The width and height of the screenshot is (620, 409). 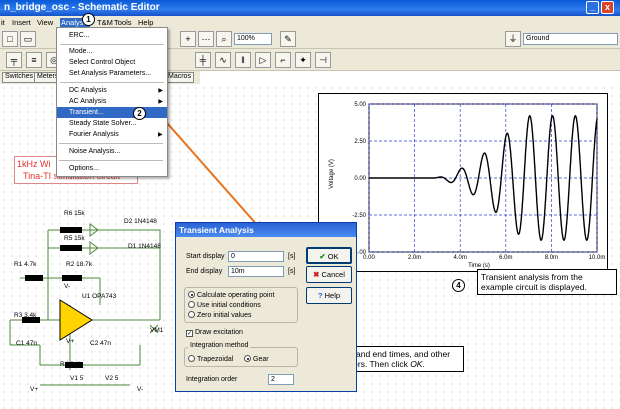 I want to click on y-axis-label: Voltage (V), so click(x=332, y=174).